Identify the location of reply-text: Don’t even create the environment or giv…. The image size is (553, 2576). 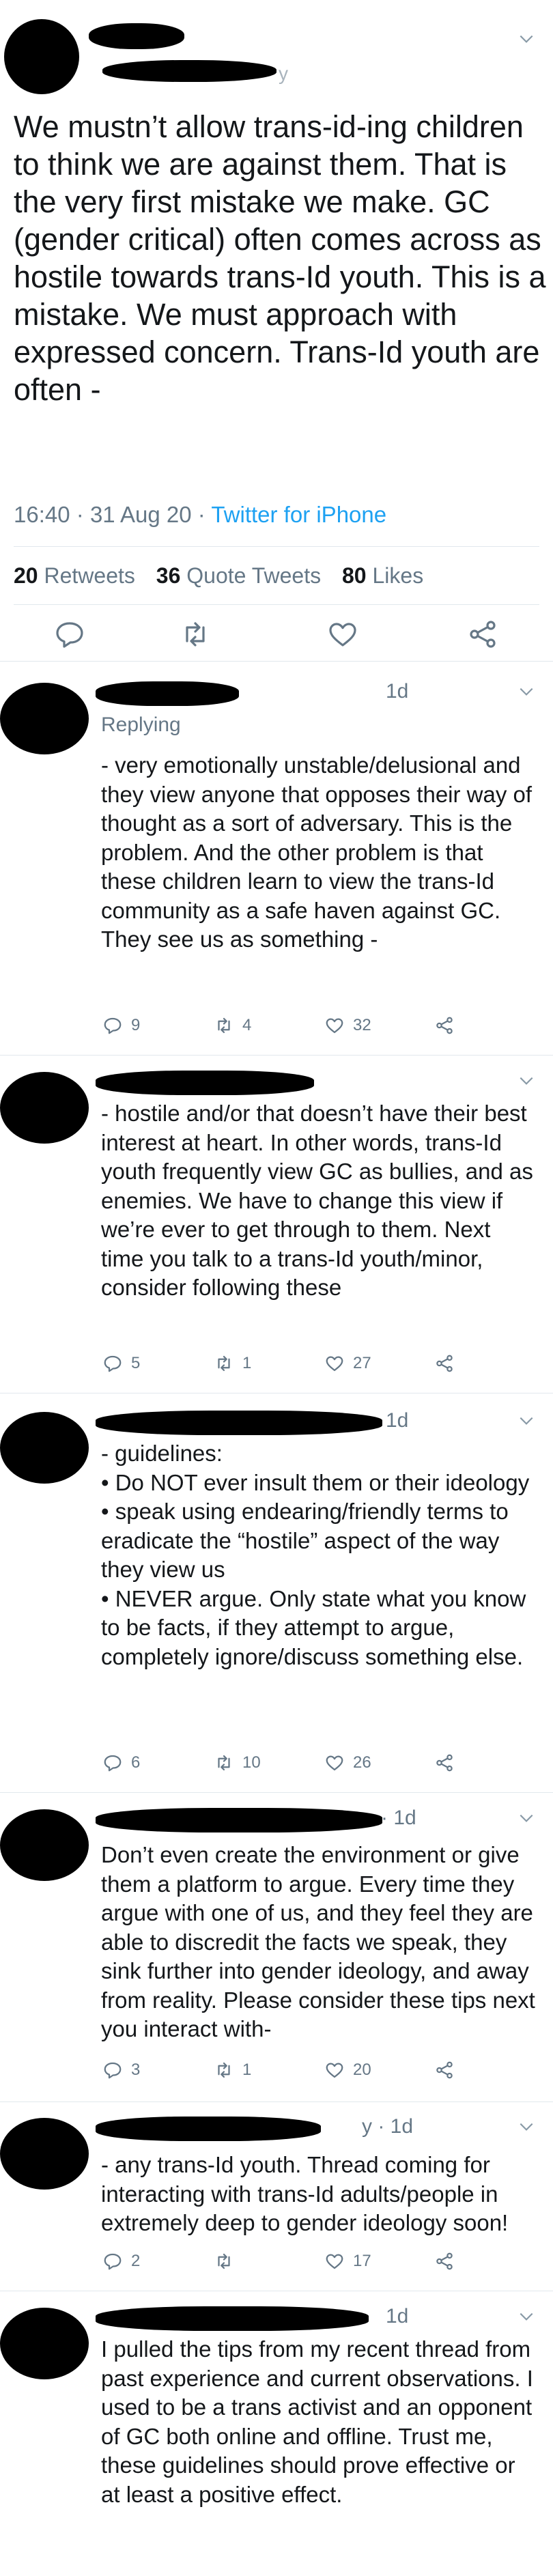
(318, 1941).